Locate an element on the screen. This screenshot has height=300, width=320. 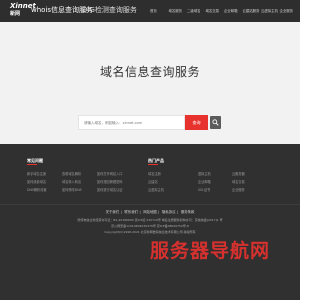
product-link: 云服务器 is located at coordinates (238, 173).